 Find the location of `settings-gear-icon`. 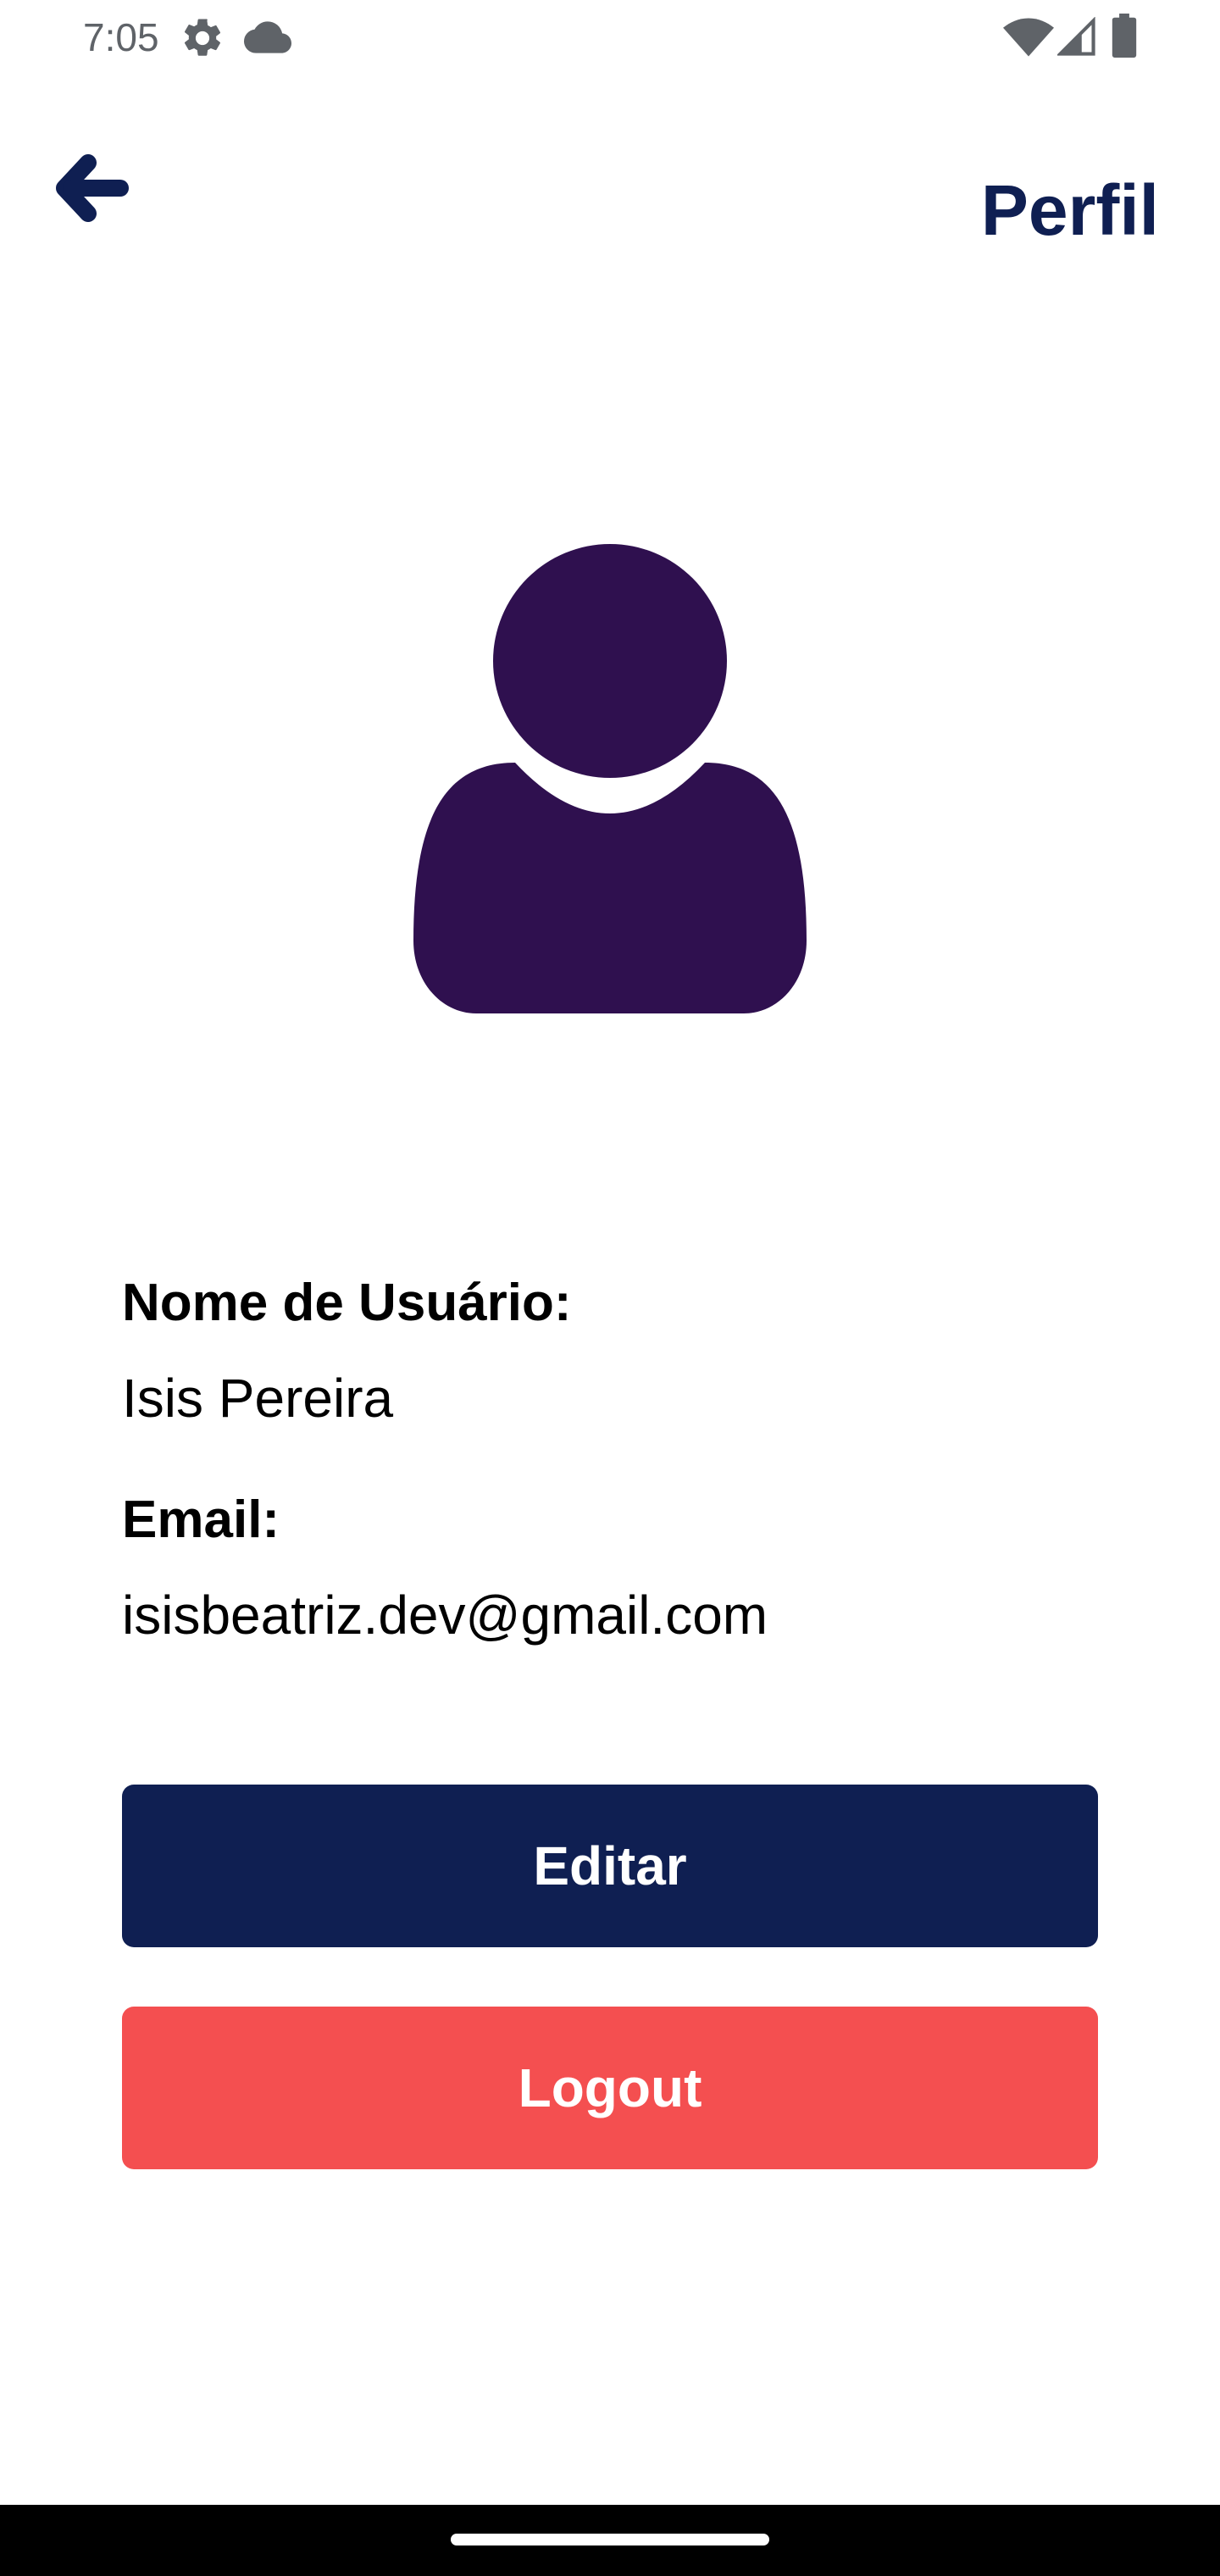

settings-gear-icon is located at coordinates (202, 37).